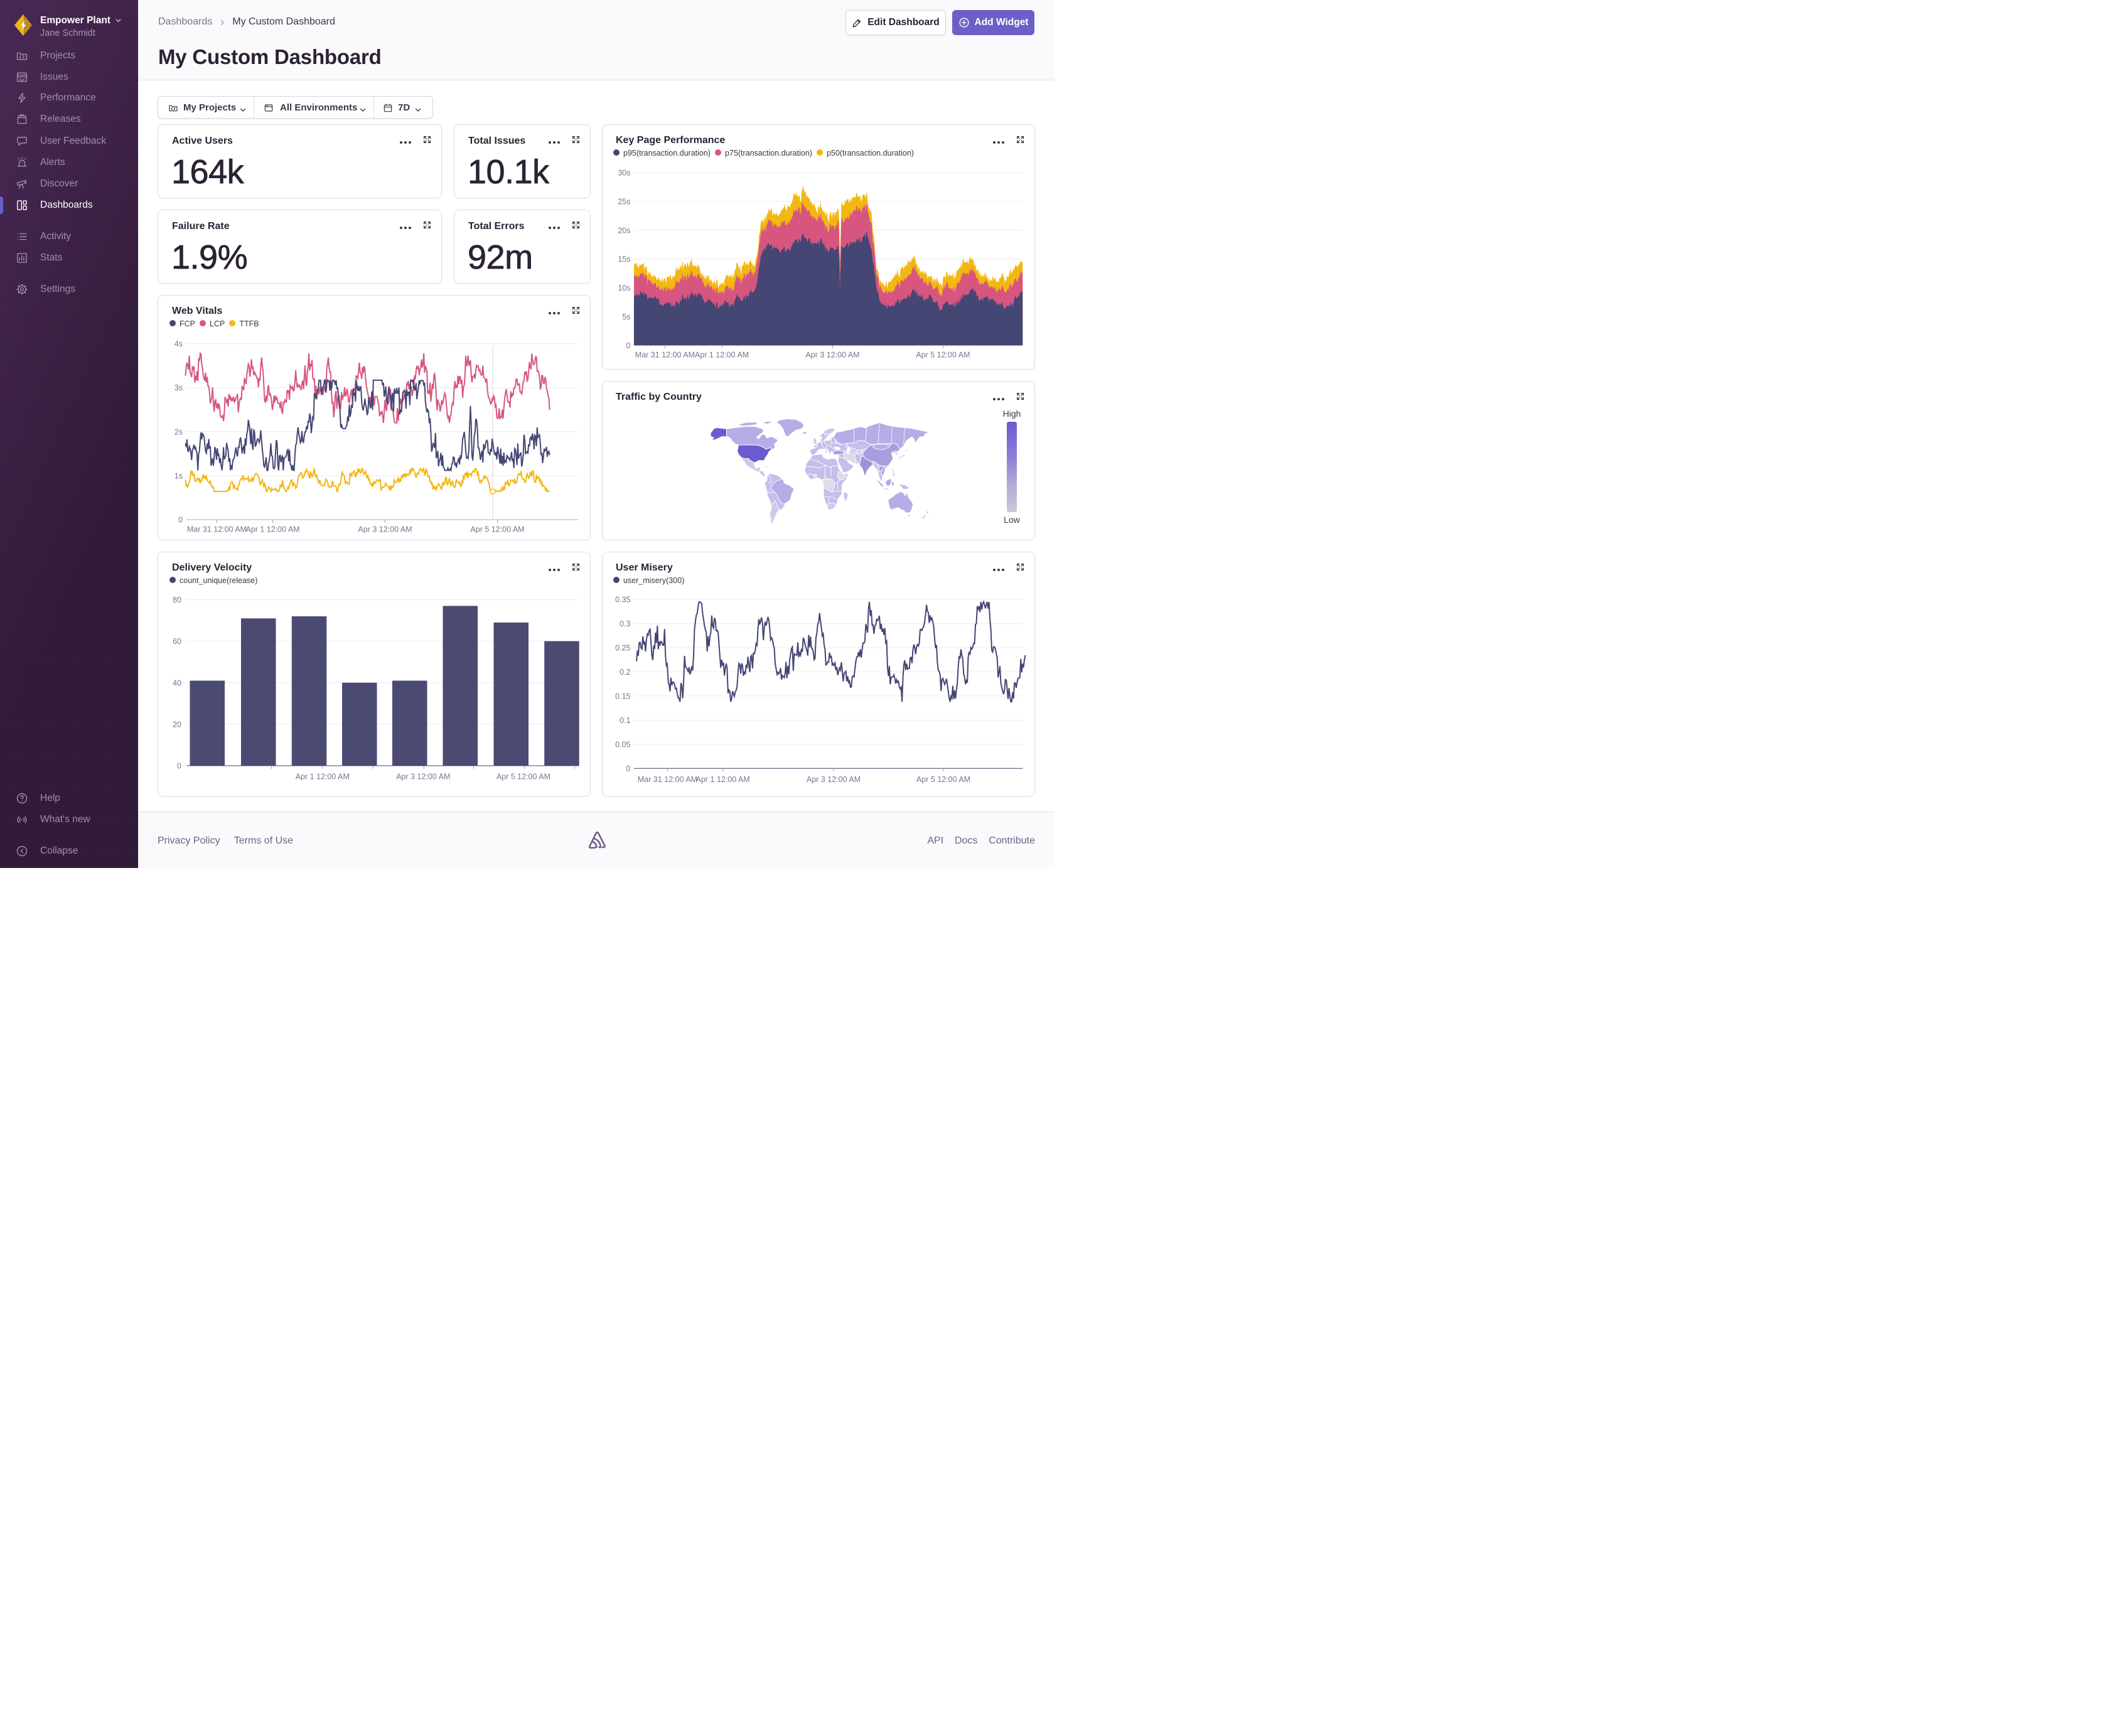  What do you see at coordinates (626, 317) in the screenshot?
I see `svg-text: 5s` at bounding box center [626, 317].